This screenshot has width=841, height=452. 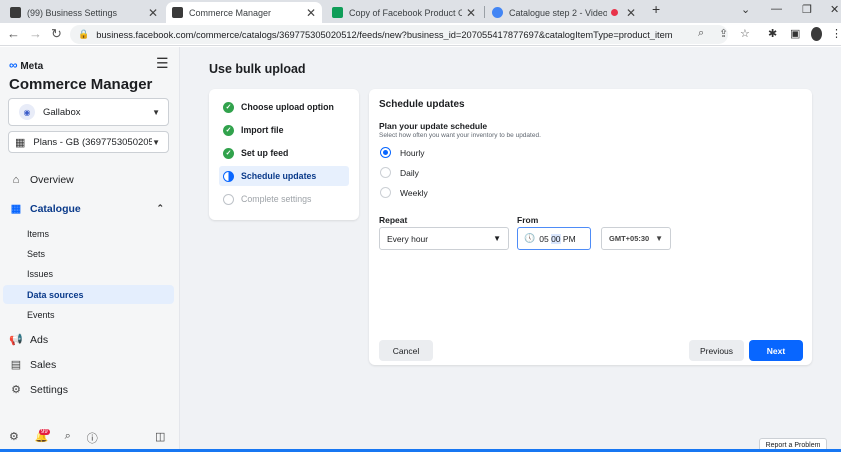 What do you see at coordinates (745, 9) in the screenshot?
I see `tab-search-icon: ⌄` at bounding box center [745, 9].